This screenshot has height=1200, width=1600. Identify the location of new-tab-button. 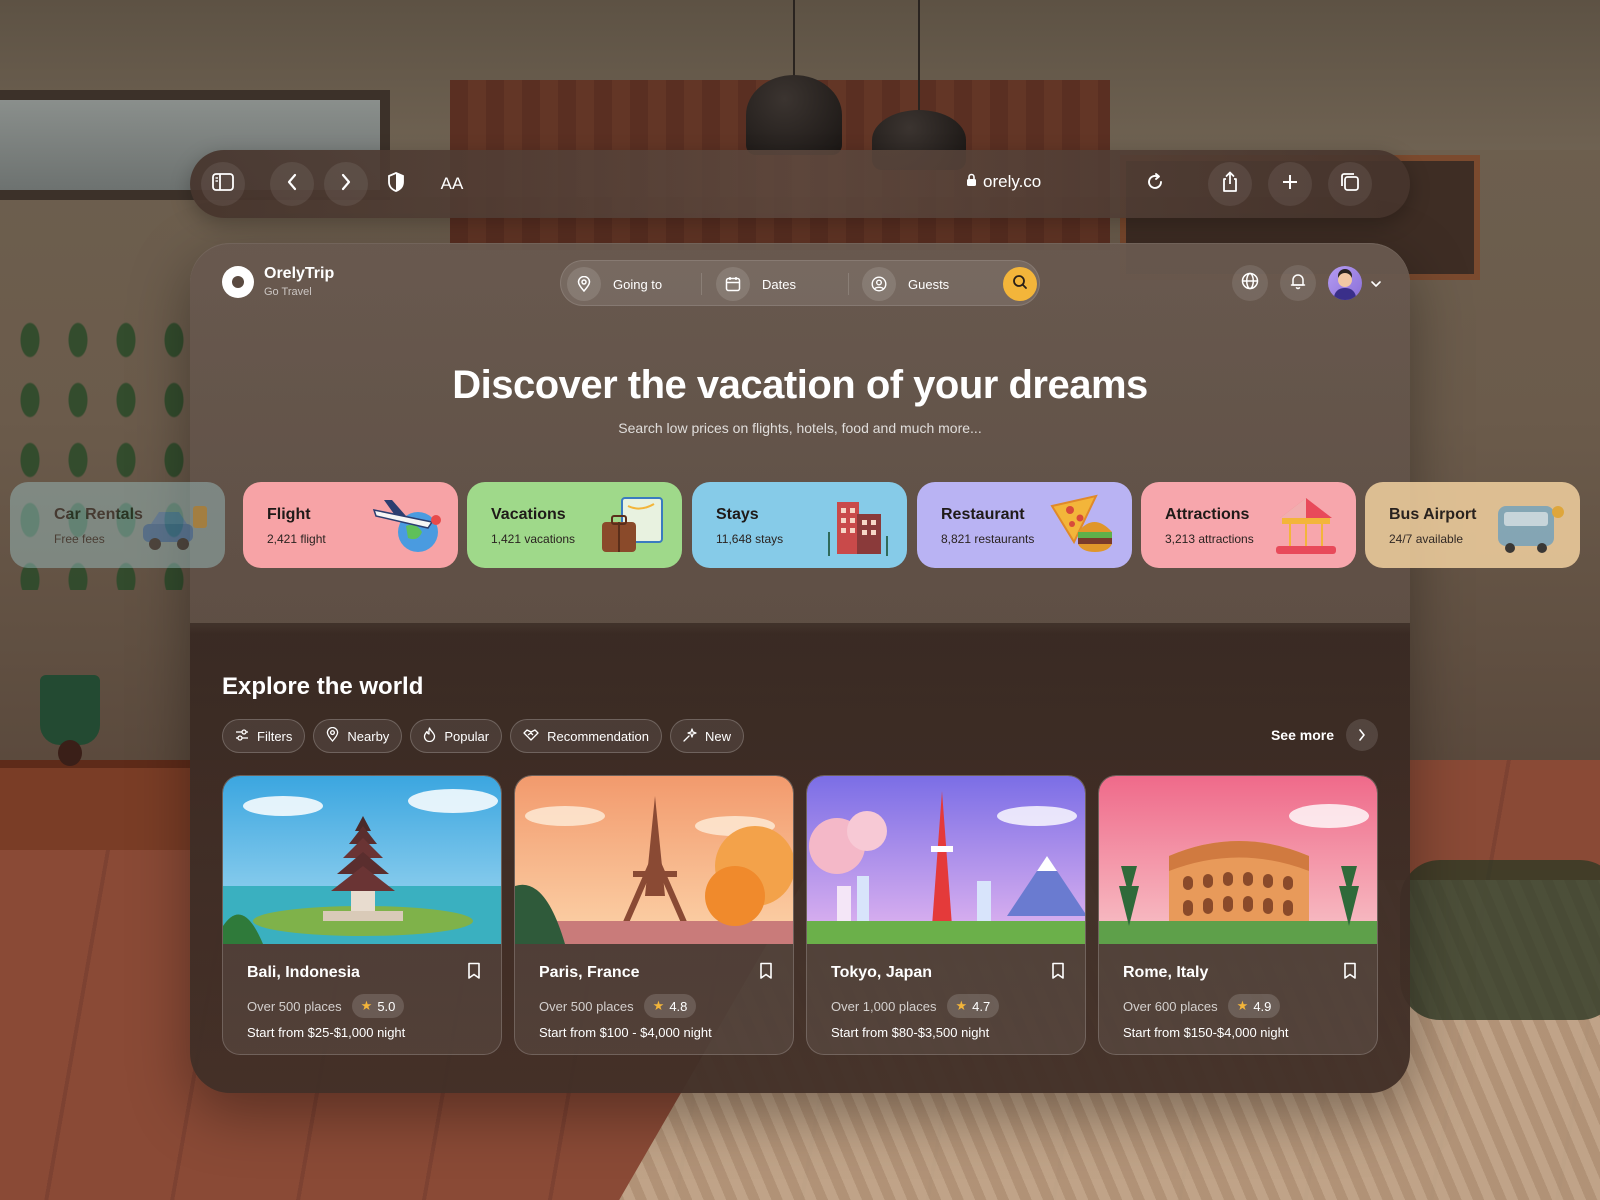
(1290, 184).